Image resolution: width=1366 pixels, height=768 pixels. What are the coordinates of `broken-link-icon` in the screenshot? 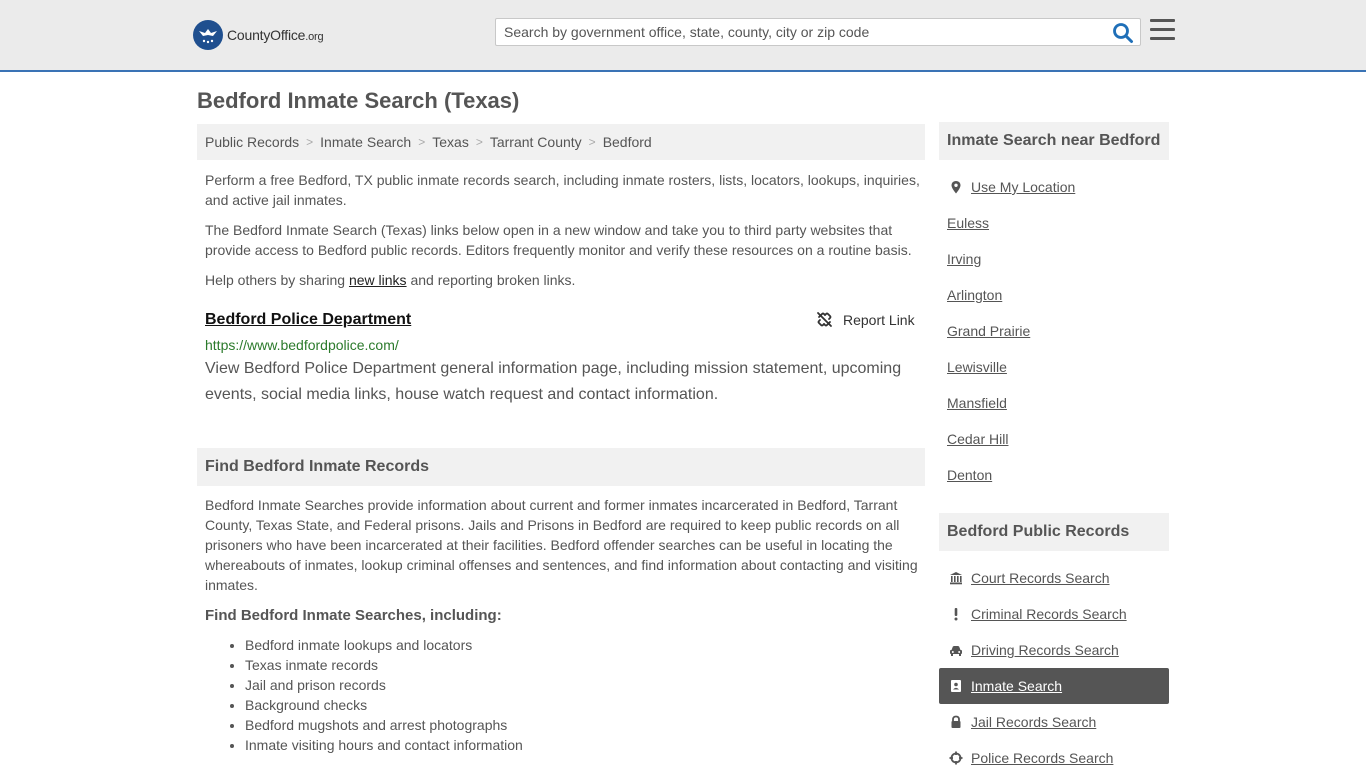 It's located at (824, 319).